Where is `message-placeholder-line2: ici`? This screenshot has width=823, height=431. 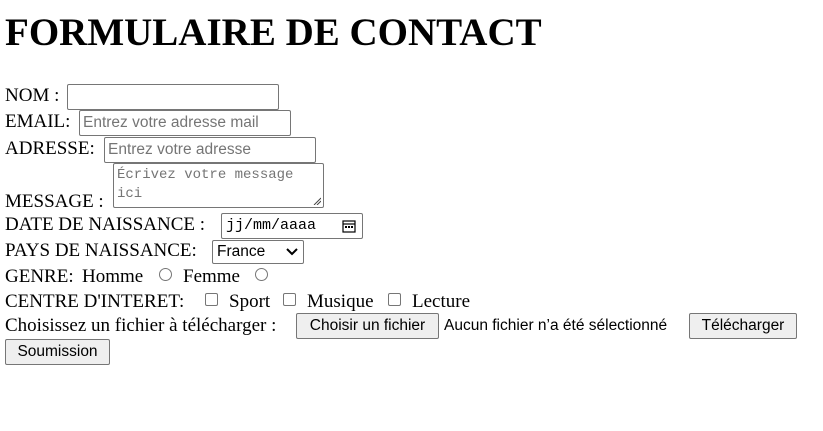
message-placeholder-line2: ici is located at coordinates (130, 194).